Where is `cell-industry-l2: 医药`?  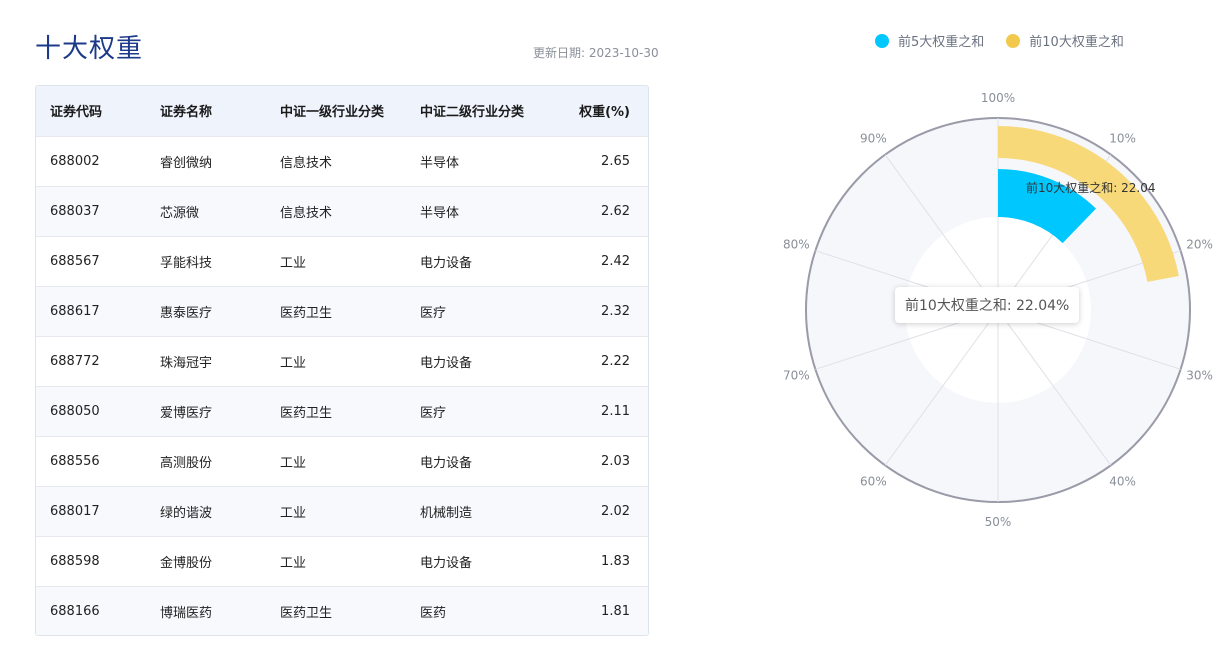
cell-industry-l2: 医药 is located at coordinates (433, 613).